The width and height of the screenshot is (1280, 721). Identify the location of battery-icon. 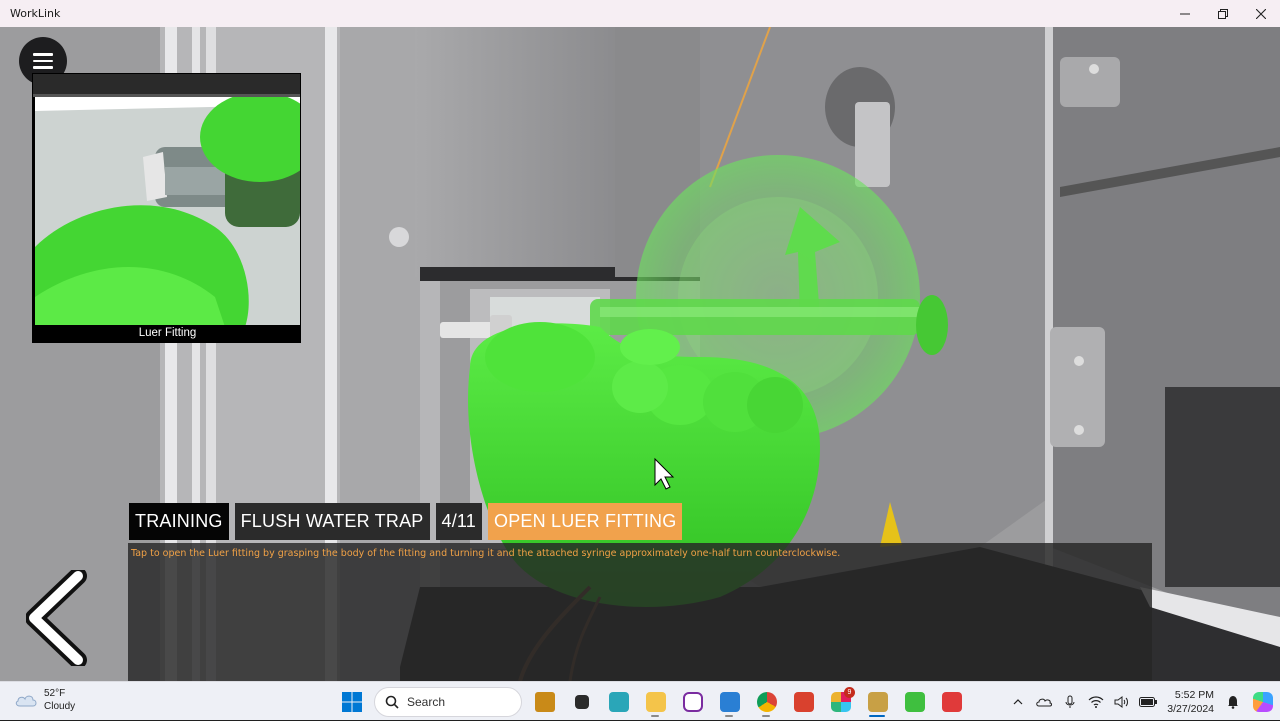
(1148, 701).